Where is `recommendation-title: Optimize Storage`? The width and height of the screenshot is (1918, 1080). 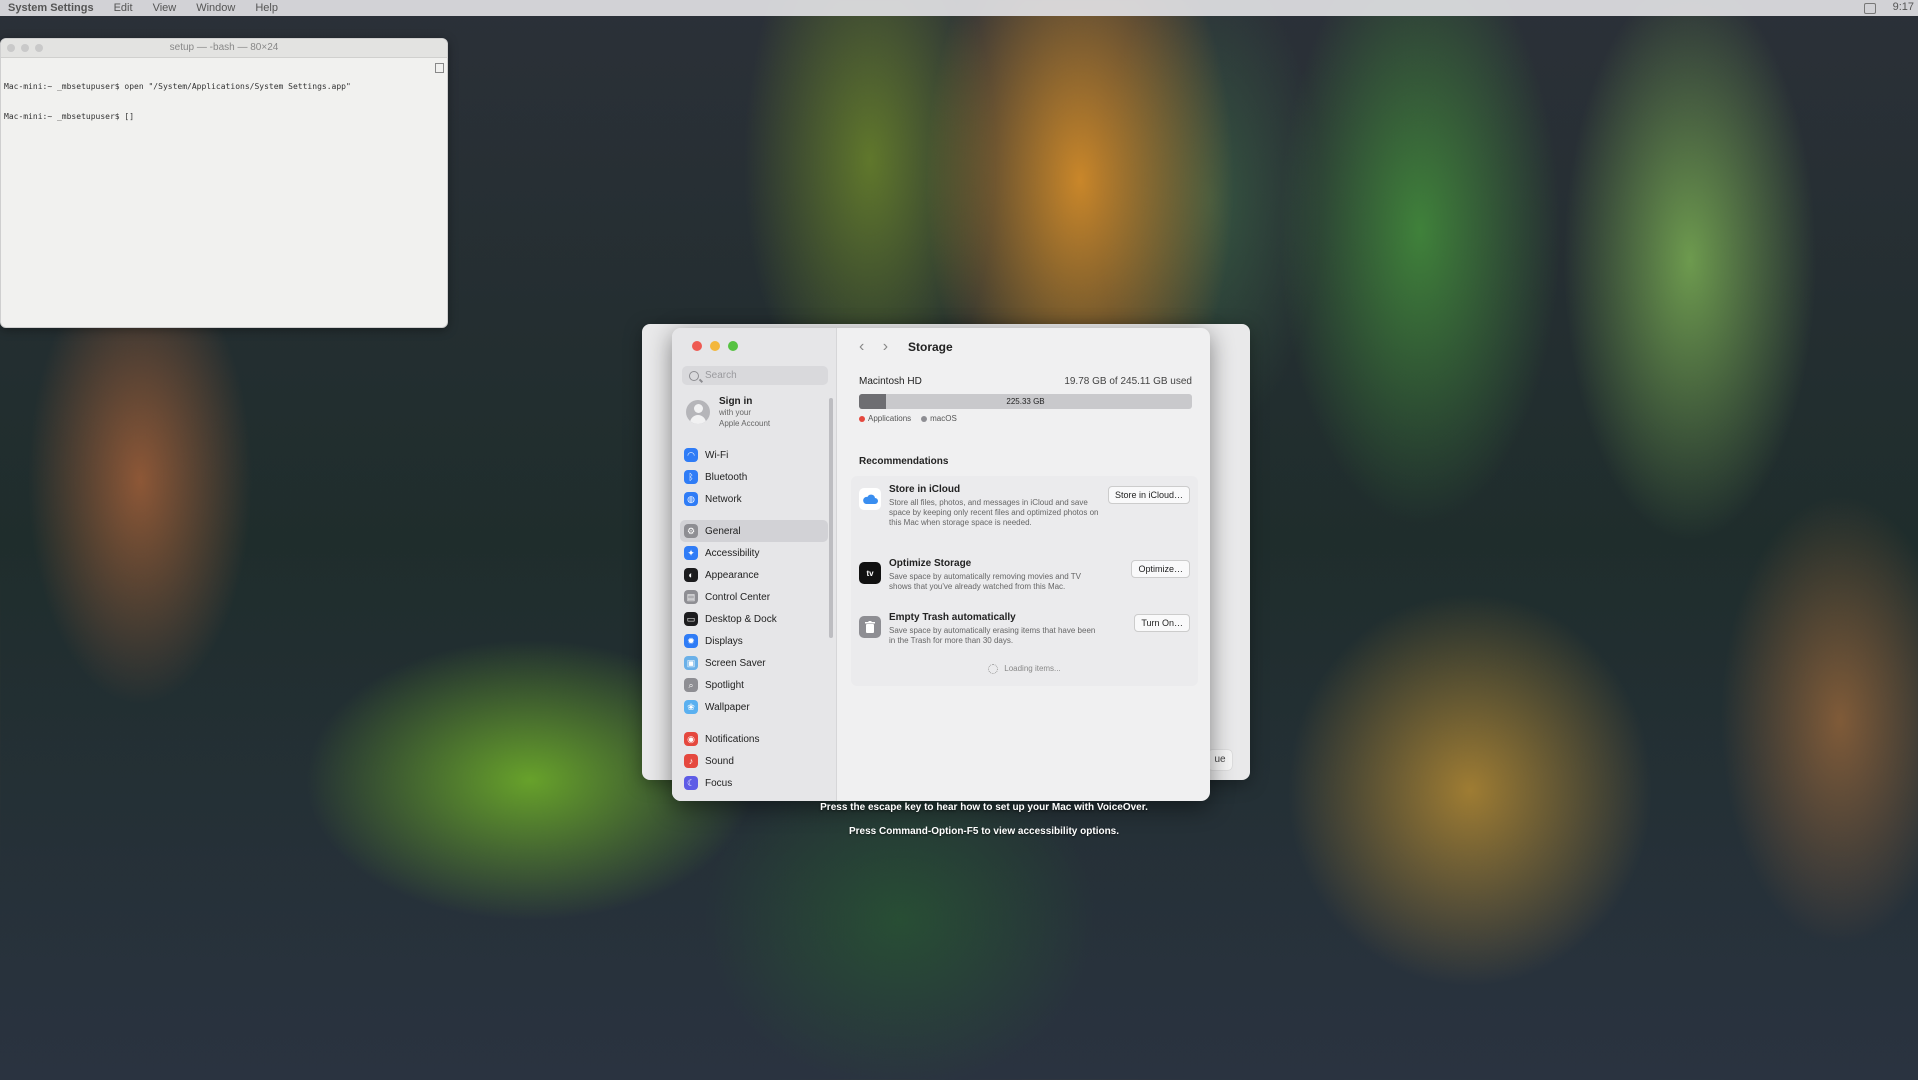
recommendation-title: Optimize Storage is located at coordinates (930, 563).